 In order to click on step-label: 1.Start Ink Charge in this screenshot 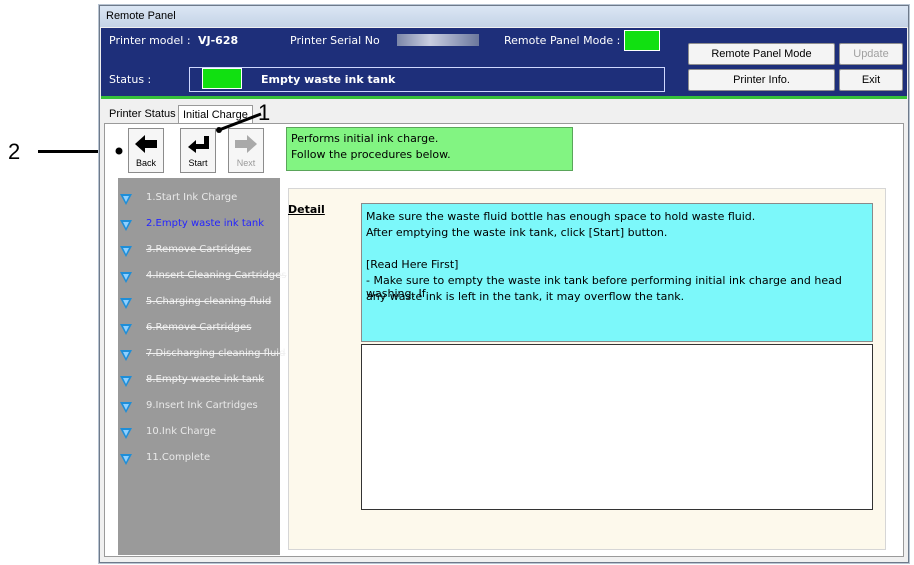, I will do `click(192, 197)`.